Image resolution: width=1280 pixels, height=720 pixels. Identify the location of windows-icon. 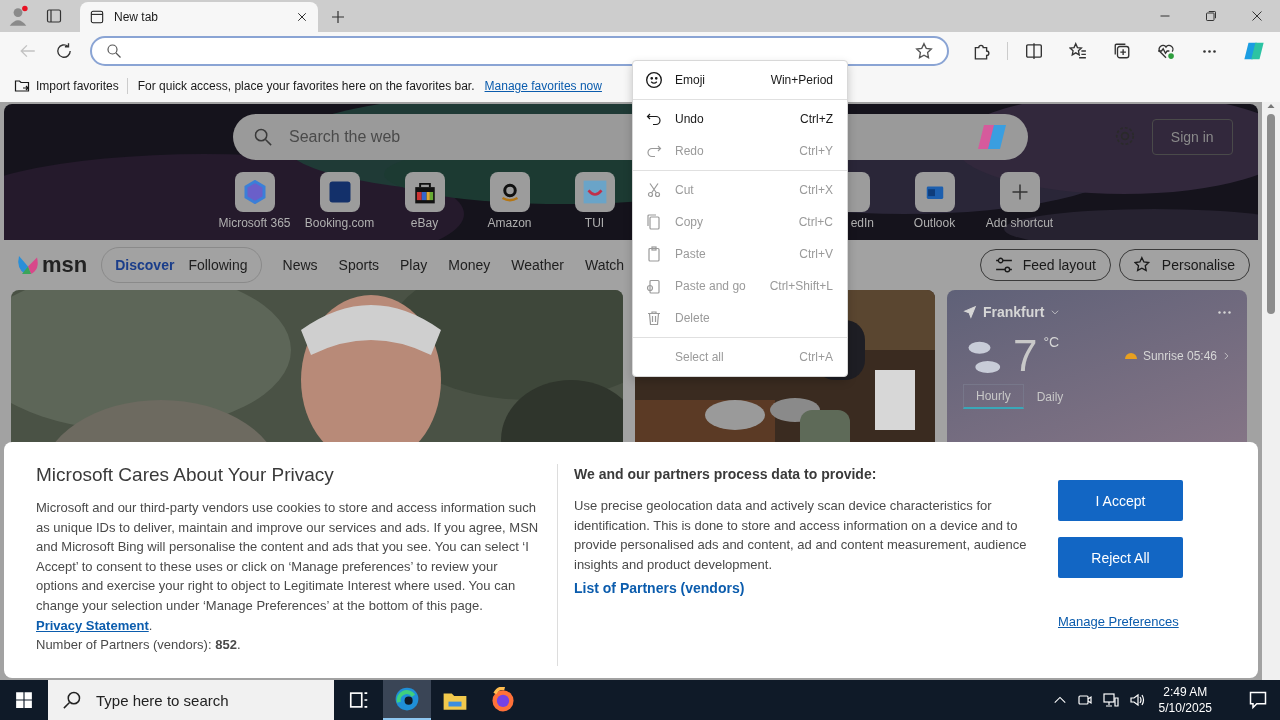
(24, 700).